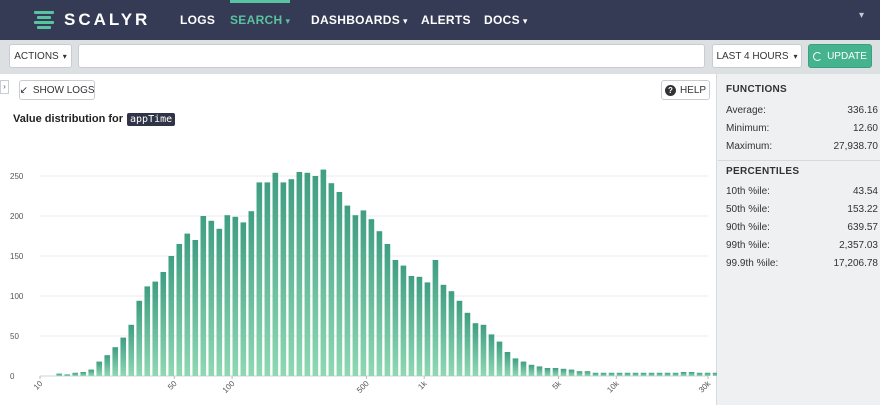  Describe the element at coordinates (17, 296) in the screenshot. I see `y-tick-label: 100` at that location.